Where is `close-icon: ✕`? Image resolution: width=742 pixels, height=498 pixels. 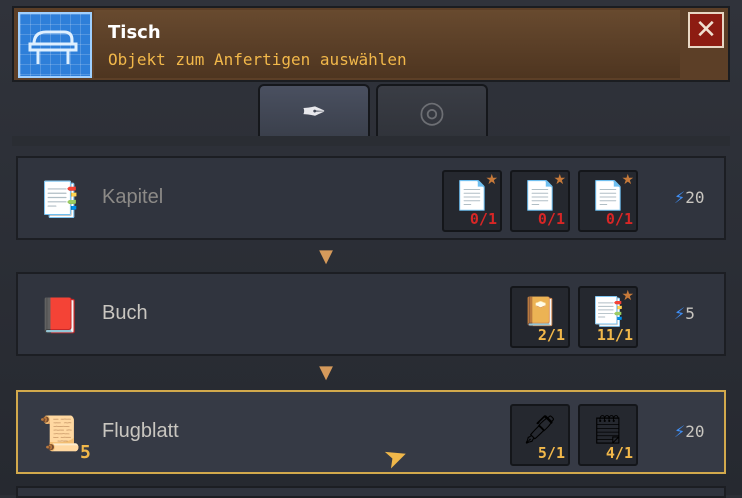 close-icon: ✕ is located at coordinates (706, 30).